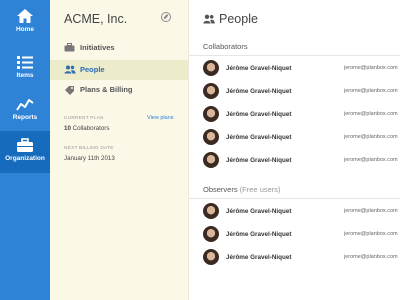 The height and width of the screenshot is (300, 400). Describe the element at coordinates (25, 158) in the screenshot. I see `nav-label-organization: Organization` at that location.